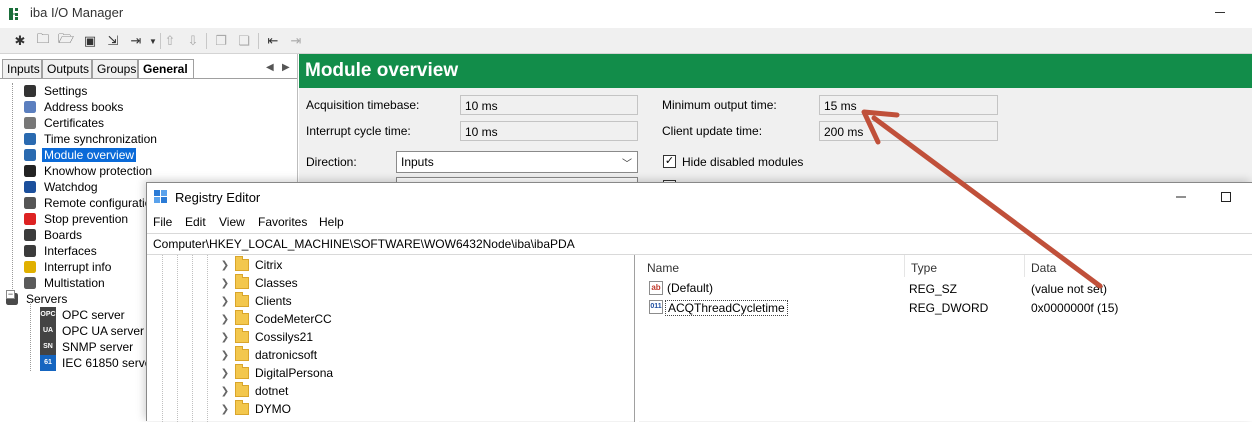 Image resolution: width=1252 pixels, height=422 pixels. Describe the element at coordinates (161, 197) in the screenshot. I see `registry-editor-icon` at that location.